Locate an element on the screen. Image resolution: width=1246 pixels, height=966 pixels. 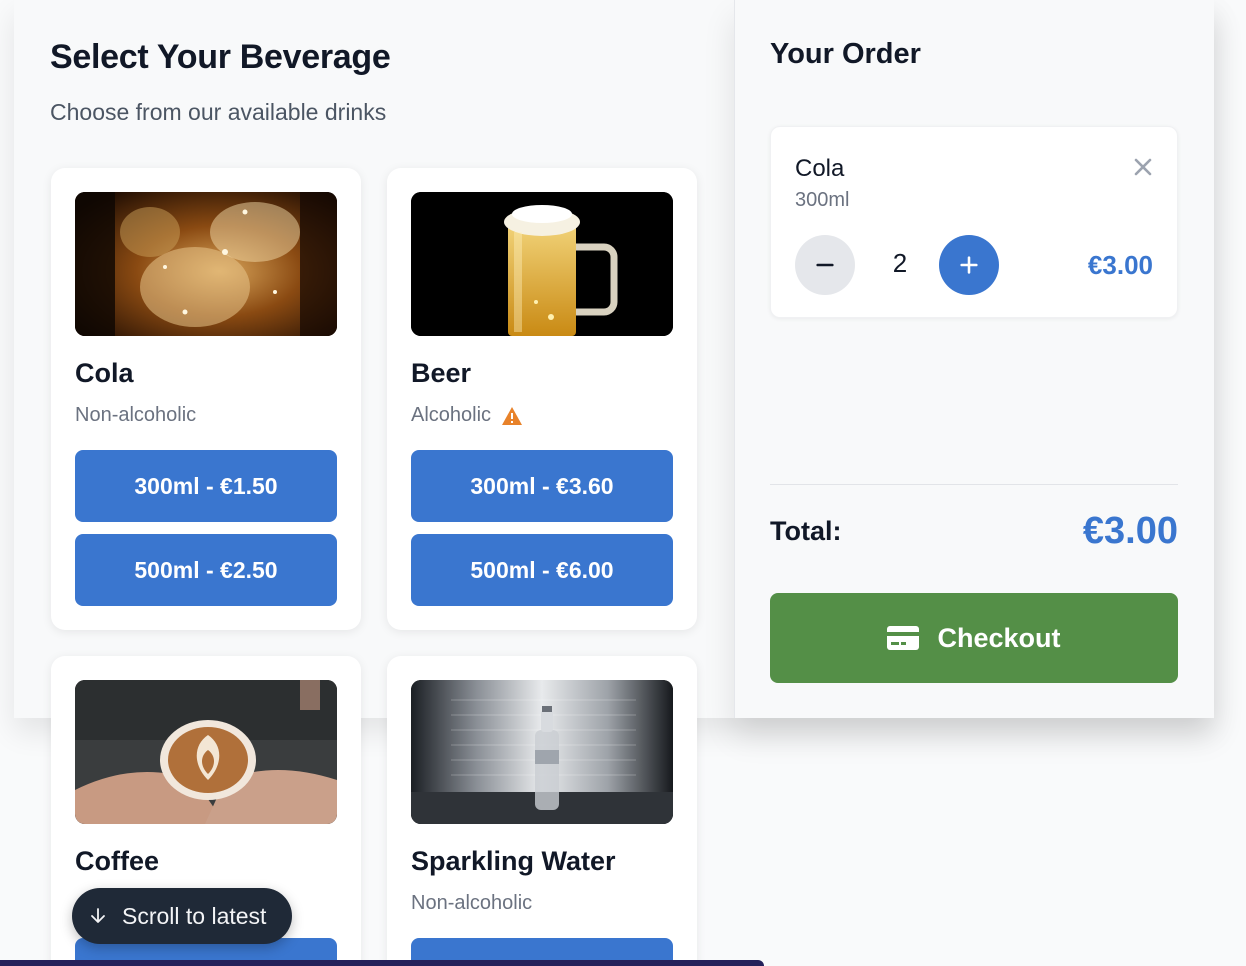
minus-icon is located at coordinates (825, 265).